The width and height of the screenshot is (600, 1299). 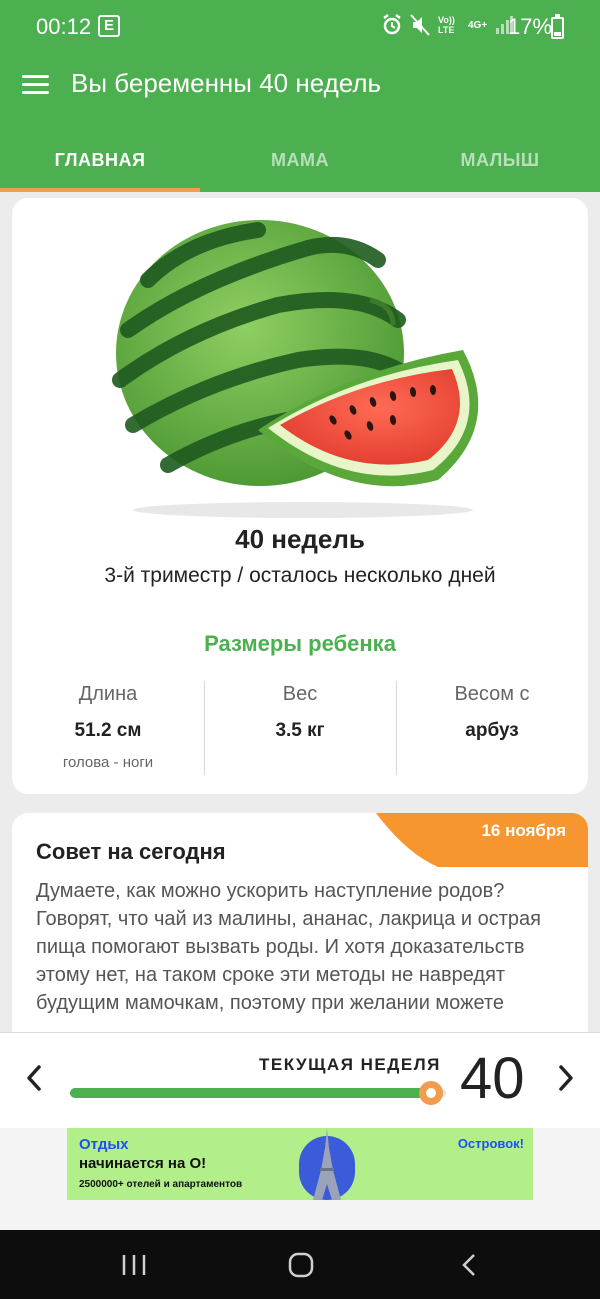 I want to click on alarm-icon, so click(x=392, y=24).